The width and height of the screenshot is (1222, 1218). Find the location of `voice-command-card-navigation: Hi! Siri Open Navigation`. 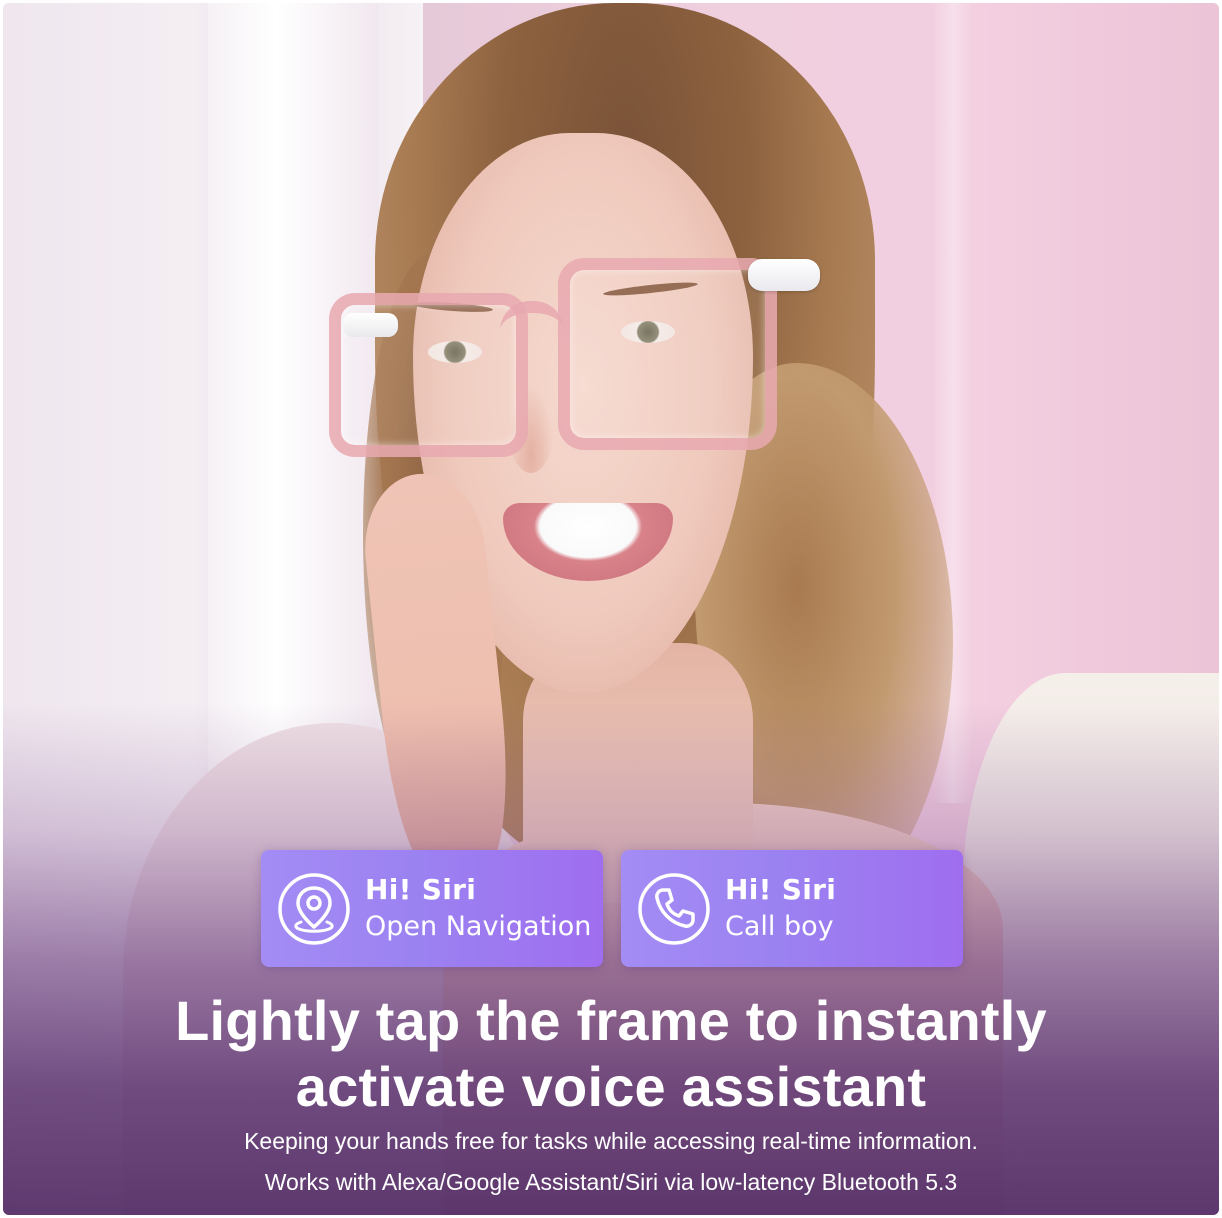

voice-command-card-navigation: Hi! Siri Open Navigation is located at coordinates (432, 908).